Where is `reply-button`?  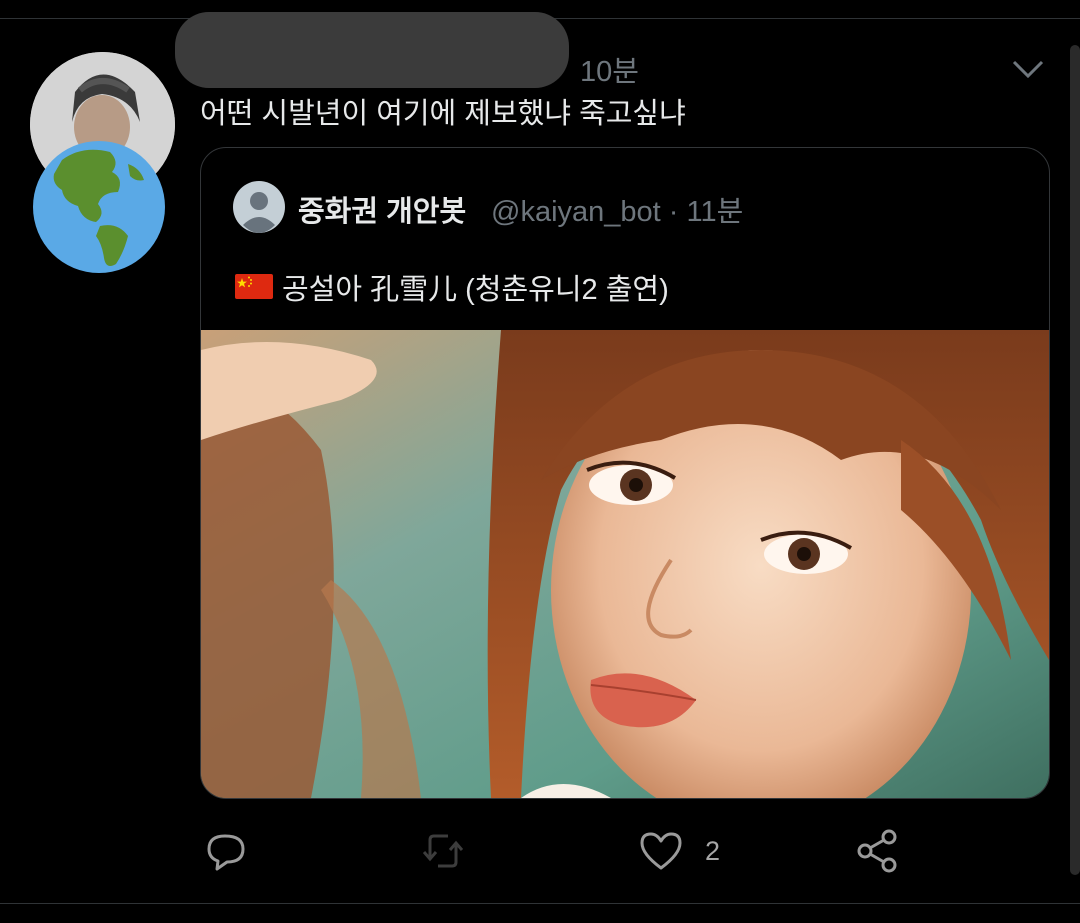
reply-button is located at coordinates (226, 851).